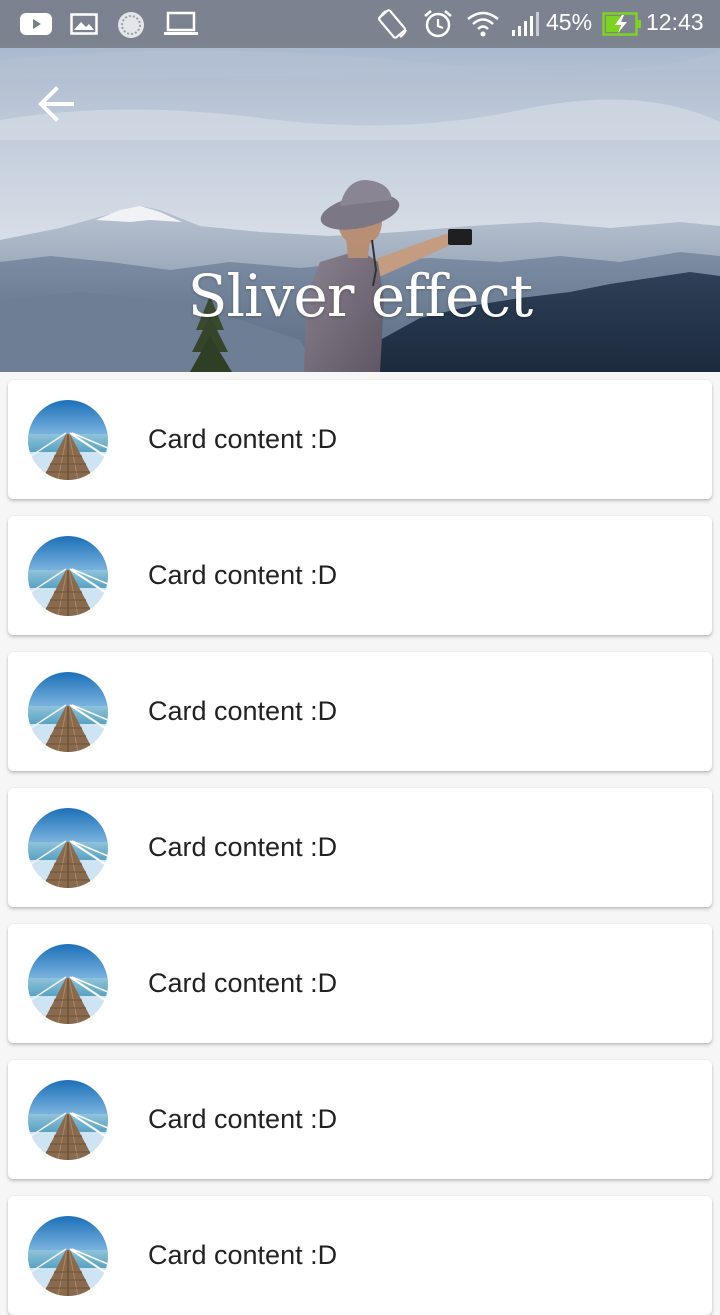 Image resolution: width=720 pixels, height=1315 pixels. Describe the element at coordinates (392, 24) in the screenshot. I see `rotate-icon` at that location.